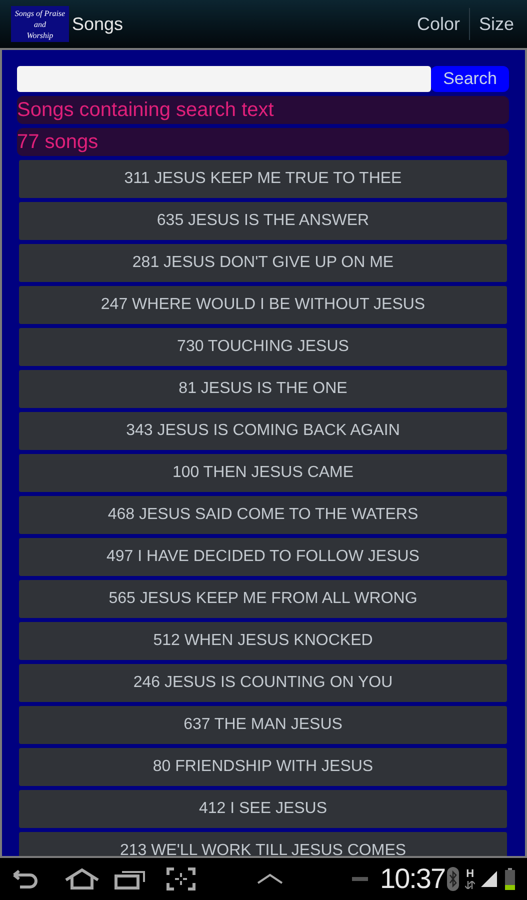  Describe the element at coordinates (263, 809) in the screenshot. I see `song-item: 412 I SEE JESUS` at that location.